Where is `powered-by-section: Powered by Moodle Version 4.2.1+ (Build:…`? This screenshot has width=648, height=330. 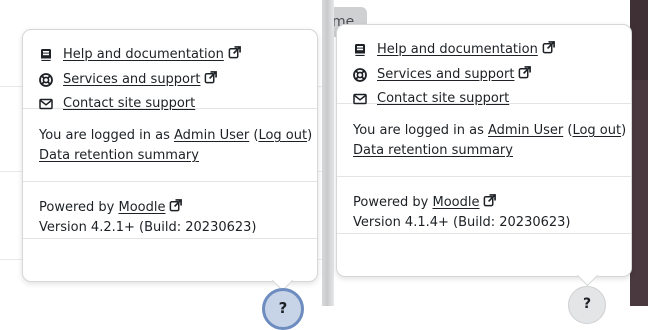
powered-by-section: Powered by Moodle Version 4.2.1+ (Build:… is located at coordinates (170, 210).